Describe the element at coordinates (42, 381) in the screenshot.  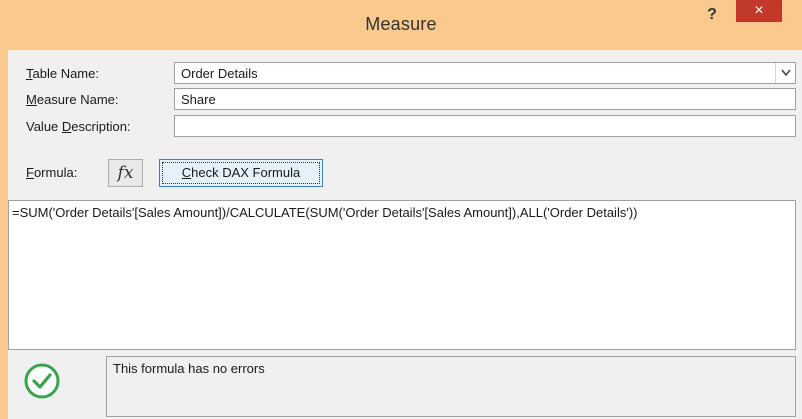
I see `check-circle-icon` at that location.